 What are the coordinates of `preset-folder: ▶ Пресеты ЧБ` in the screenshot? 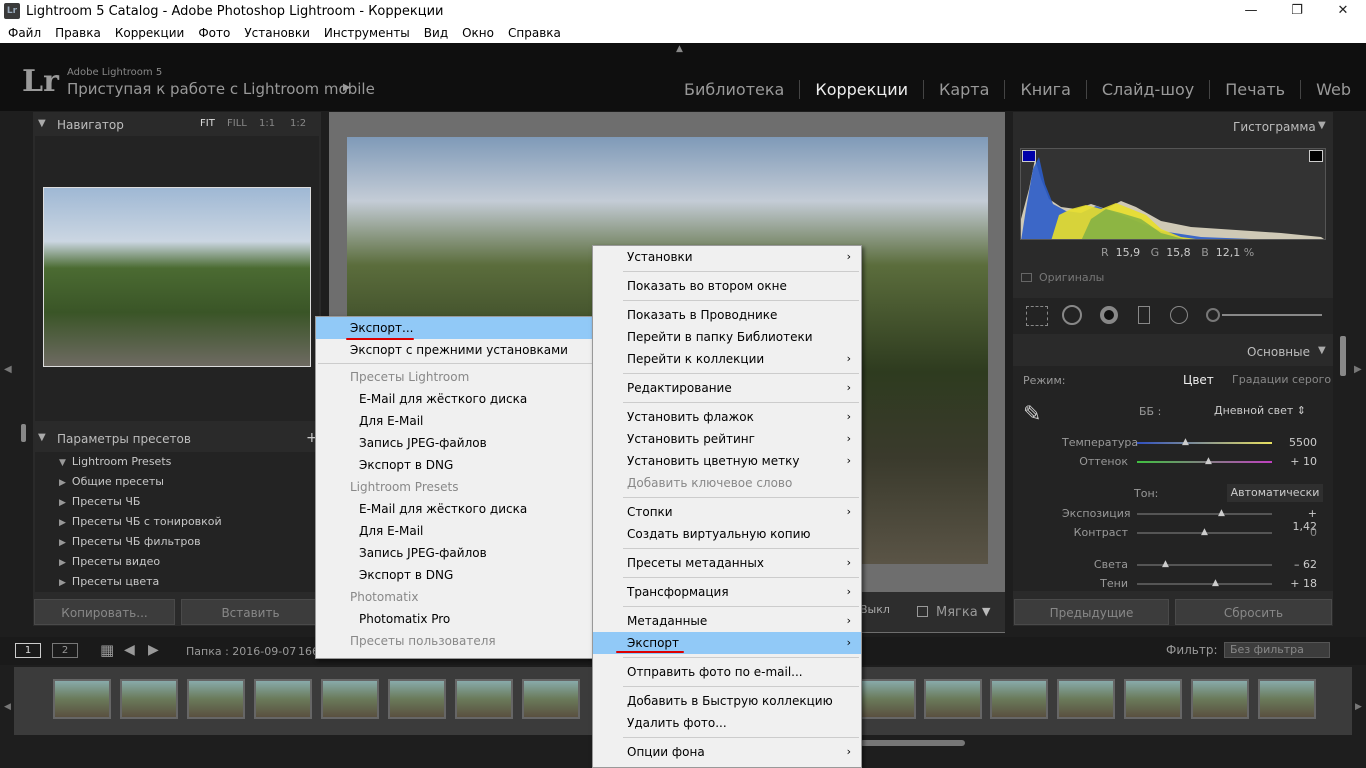 It's located at (177, 502).